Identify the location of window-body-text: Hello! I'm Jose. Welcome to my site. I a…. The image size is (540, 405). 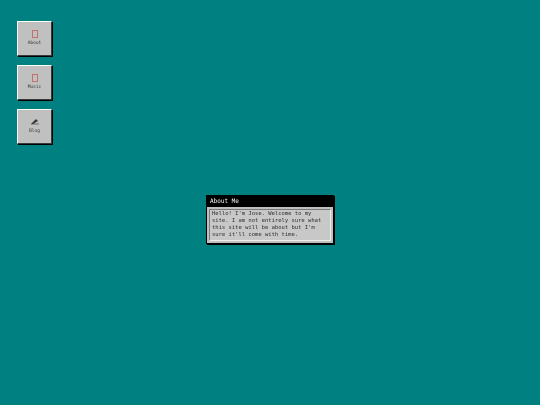
(267, 224).